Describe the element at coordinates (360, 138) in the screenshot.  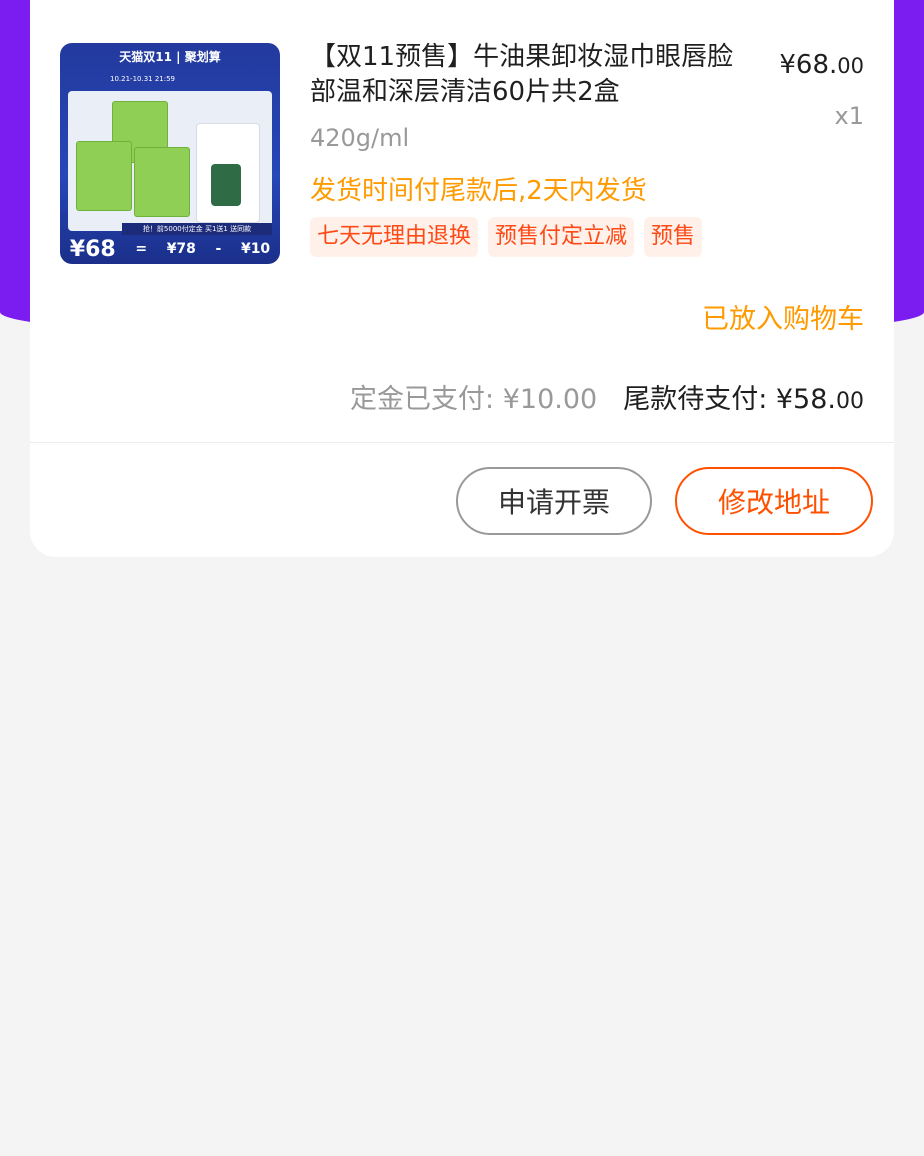
I see `product-spec: 420g/ml` at that location.